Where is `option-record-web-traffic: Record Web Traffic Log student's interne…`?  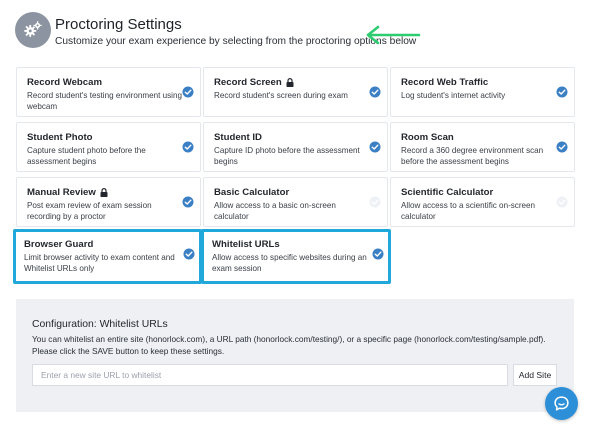
option-record-web-traffic: Record Web Traffic Log student's interne… is located at coordinates (482, 92).